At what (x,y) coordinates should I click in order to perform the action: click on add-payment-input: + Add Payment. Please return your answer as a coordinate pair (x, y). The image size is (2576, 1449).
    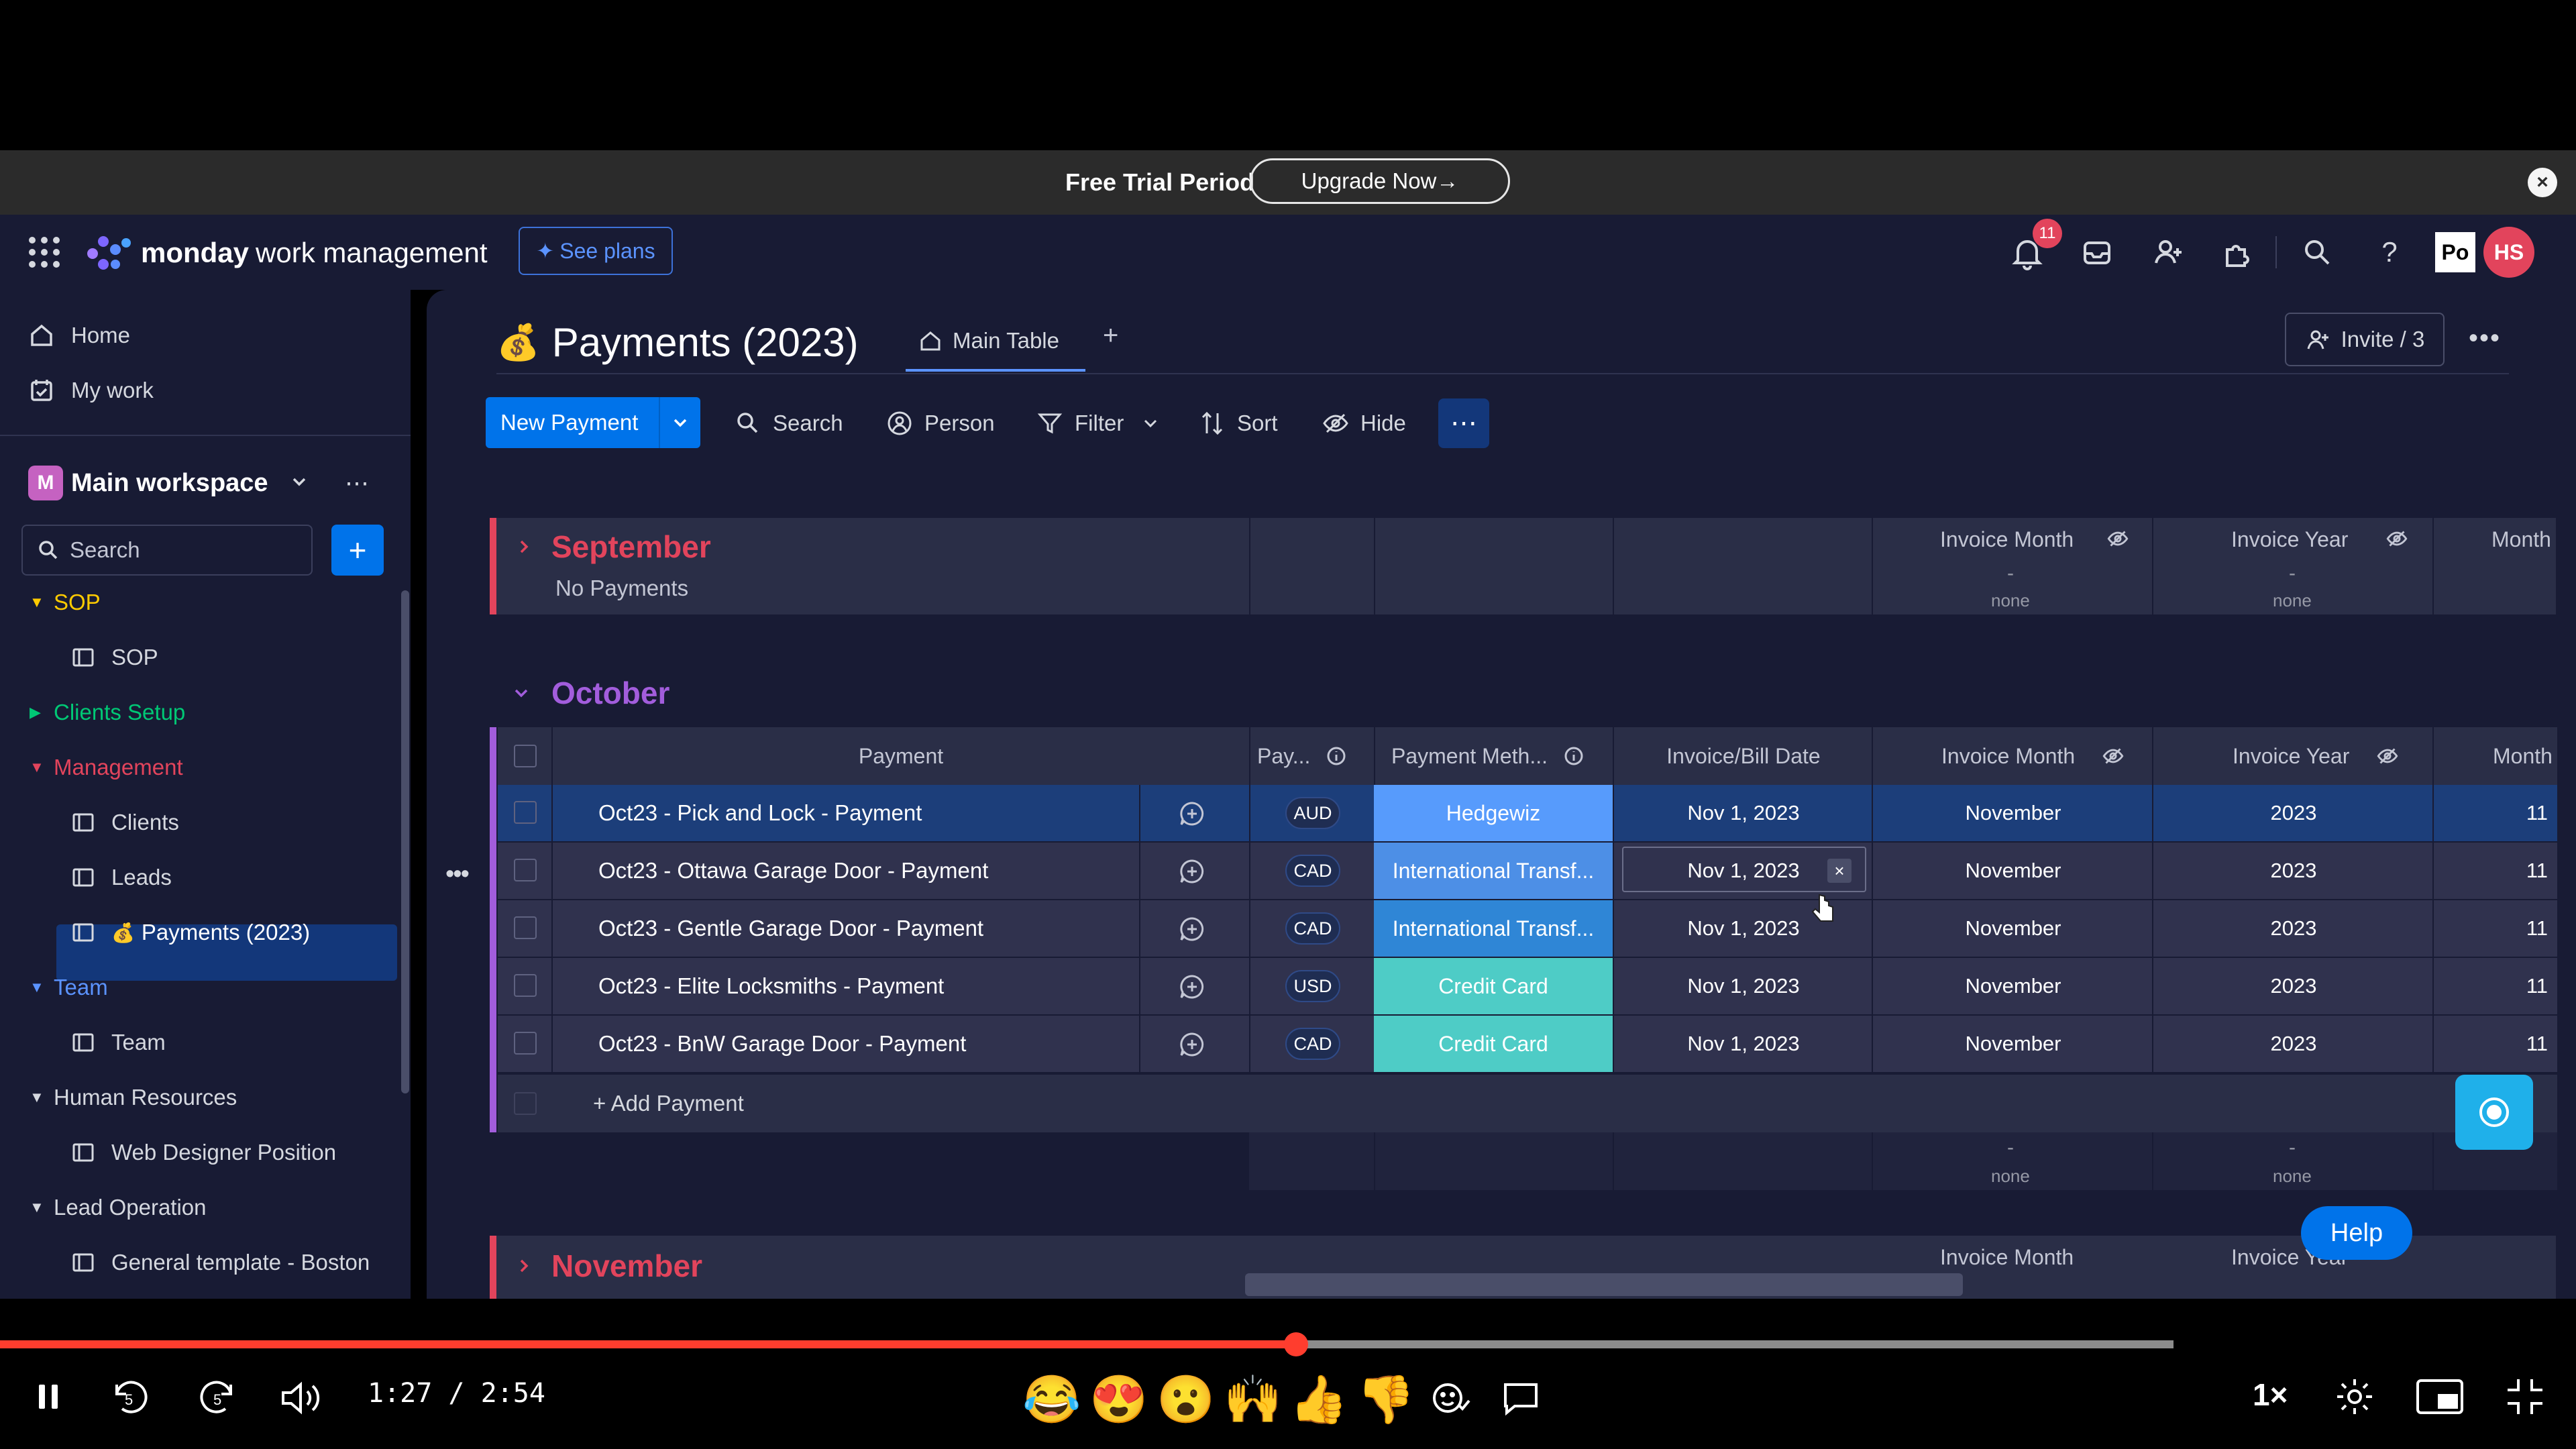
    Looking at the image, I should click on (668, 1103).